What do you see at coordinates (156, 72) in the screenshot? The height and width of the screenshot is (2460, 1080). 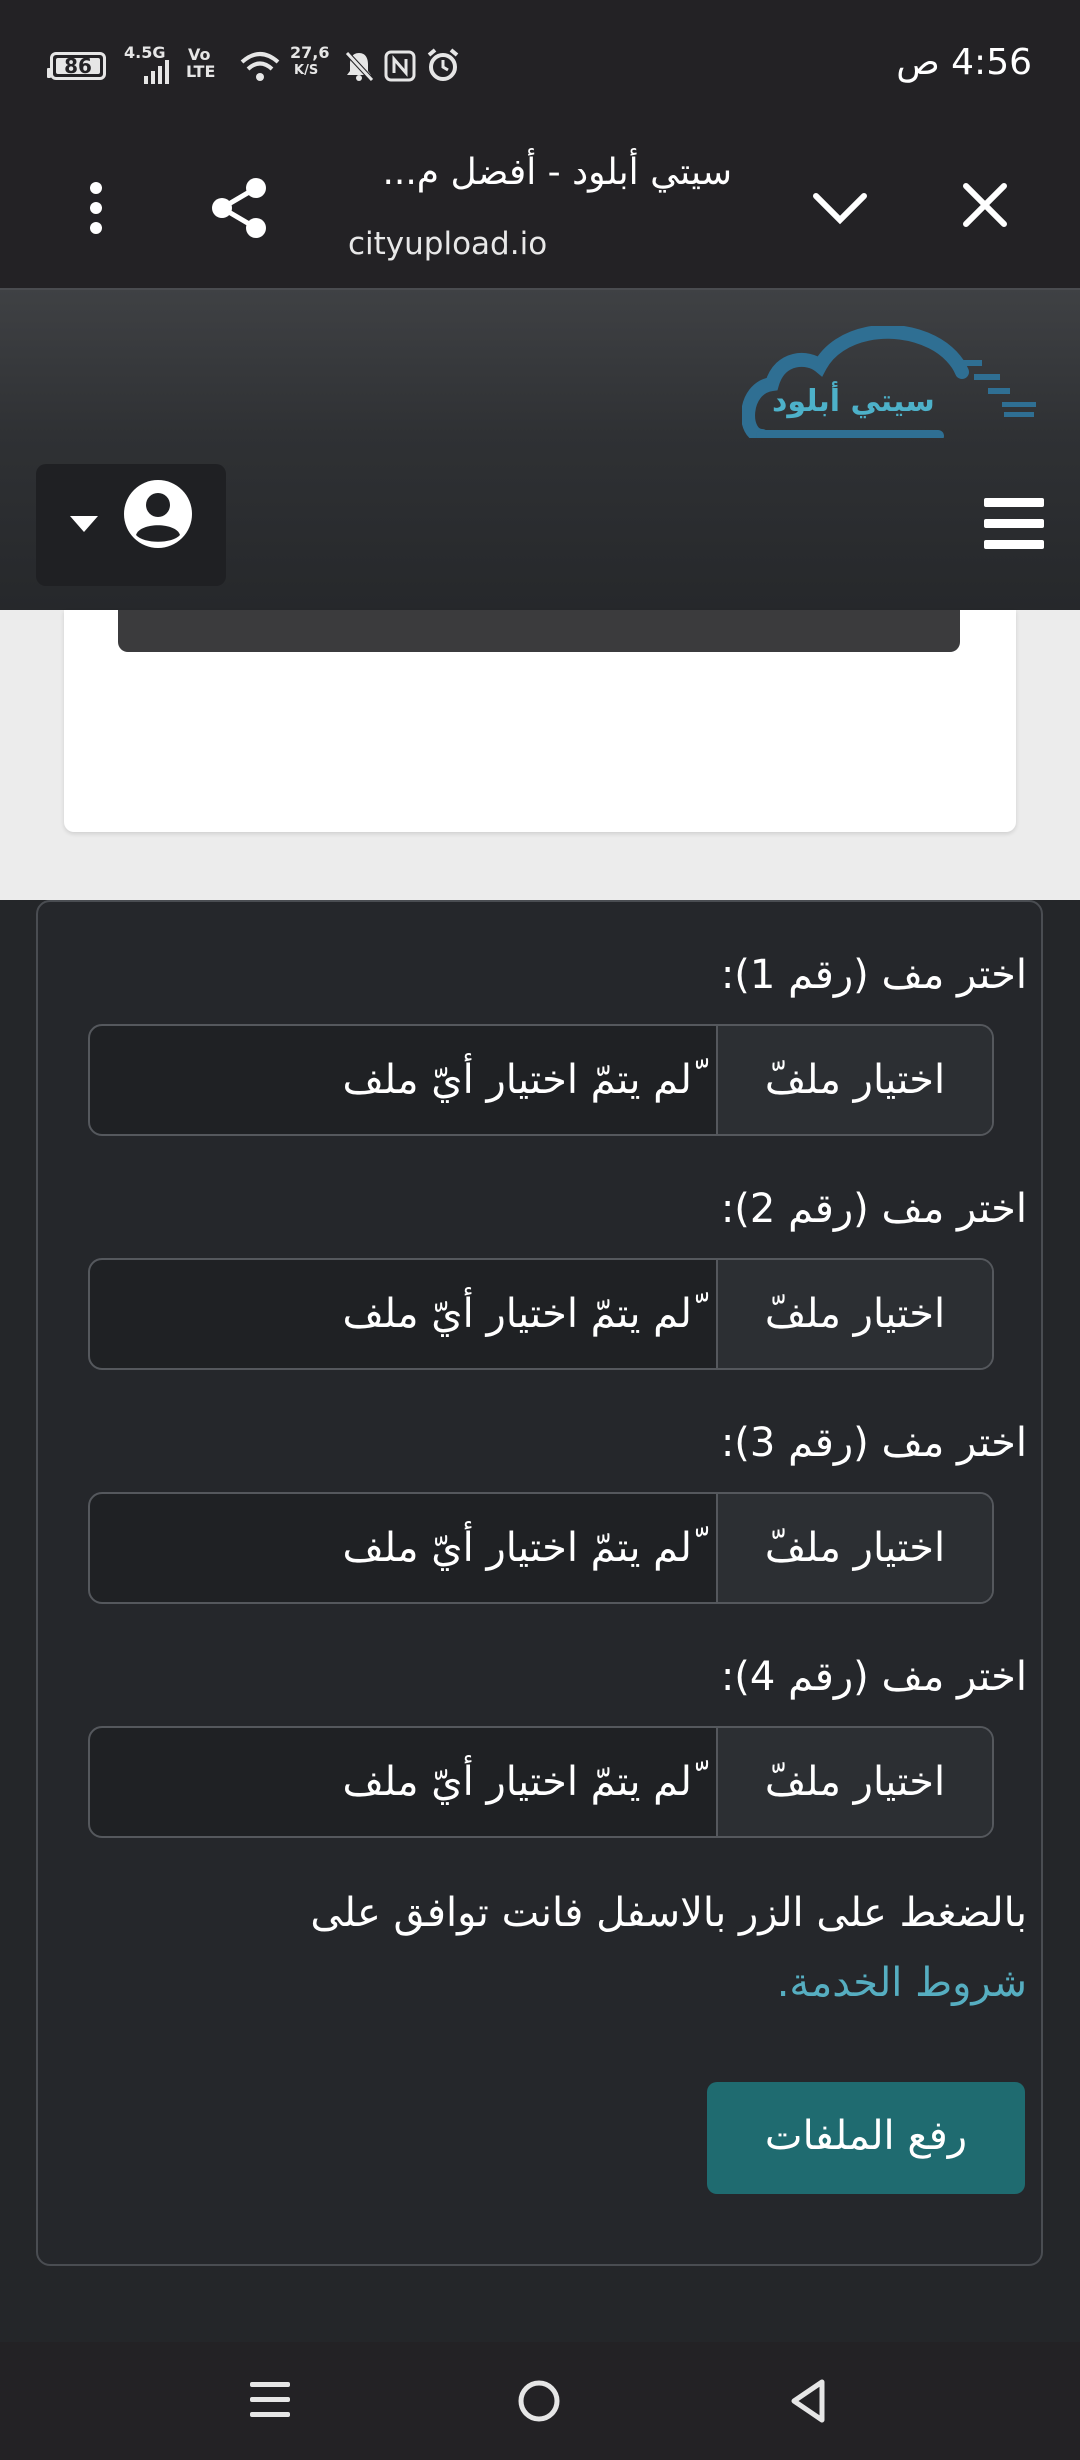 I see `signal-icon` at bounding box center [156, 72].